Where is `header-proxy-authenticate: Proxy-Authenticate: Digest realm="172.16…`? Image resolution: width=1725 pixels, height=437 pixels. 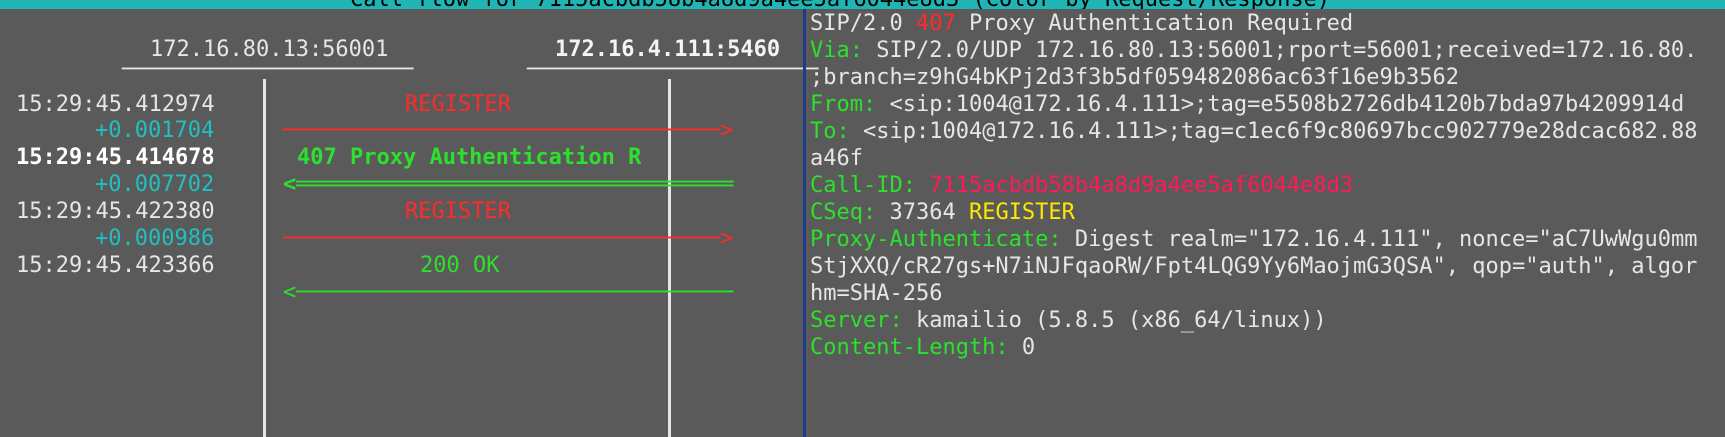 header-proxy-authenticate: Proxy-Authenticate: Digest realm="172.16… is located at coordinates (1266, 239).